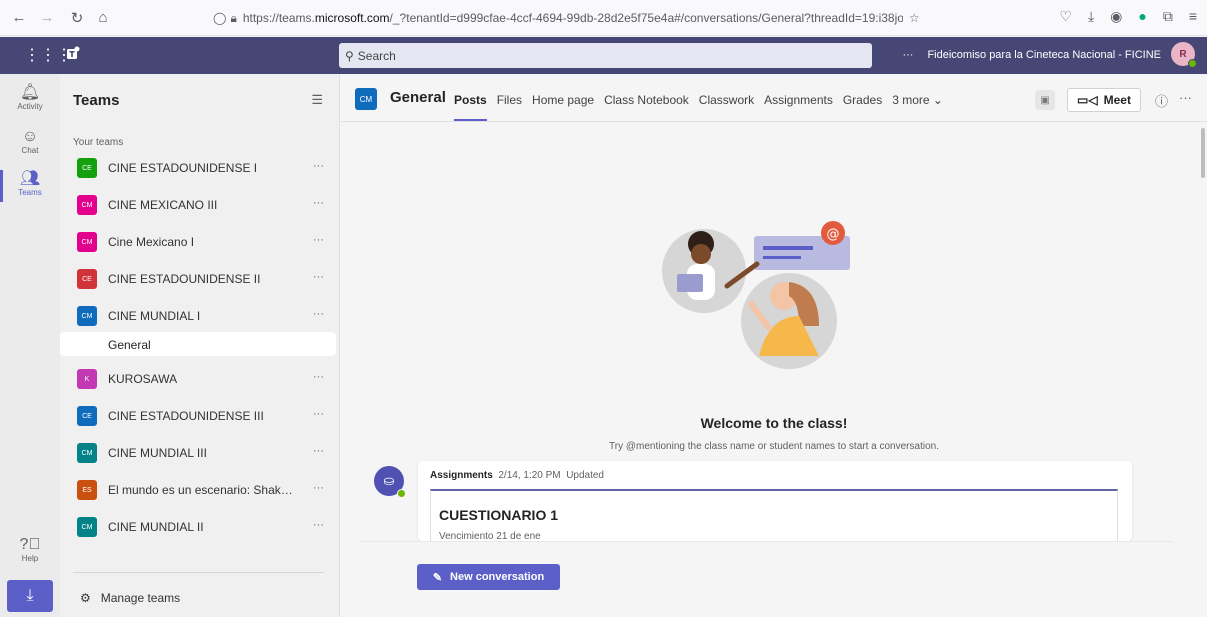 Image resolution: width=1207 pixels, height=617 pixels. What do you see at coordinates (774, 515) in the screenshot?
I see `assignment-card: CUESTIONARIO 1 Vencimiento 21 de ene` at bounding box center [774, 515].